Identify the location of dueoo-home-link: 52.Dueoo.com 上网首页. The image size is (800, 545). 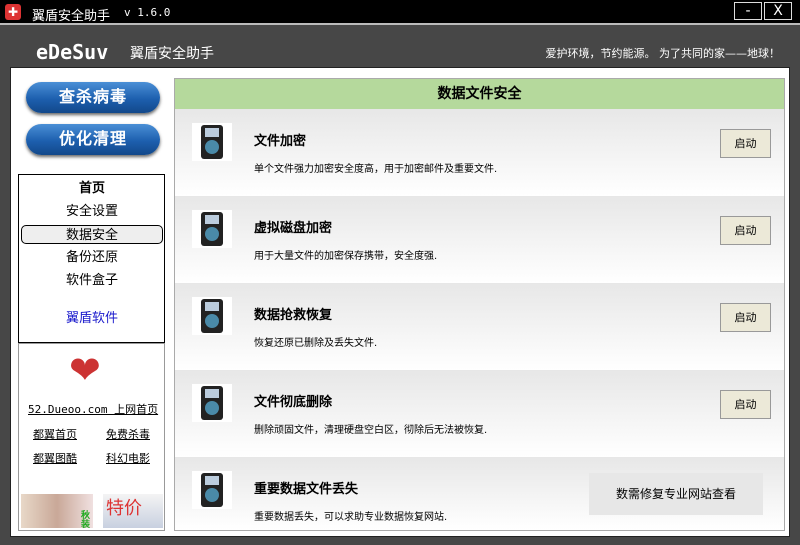
(93, 409).